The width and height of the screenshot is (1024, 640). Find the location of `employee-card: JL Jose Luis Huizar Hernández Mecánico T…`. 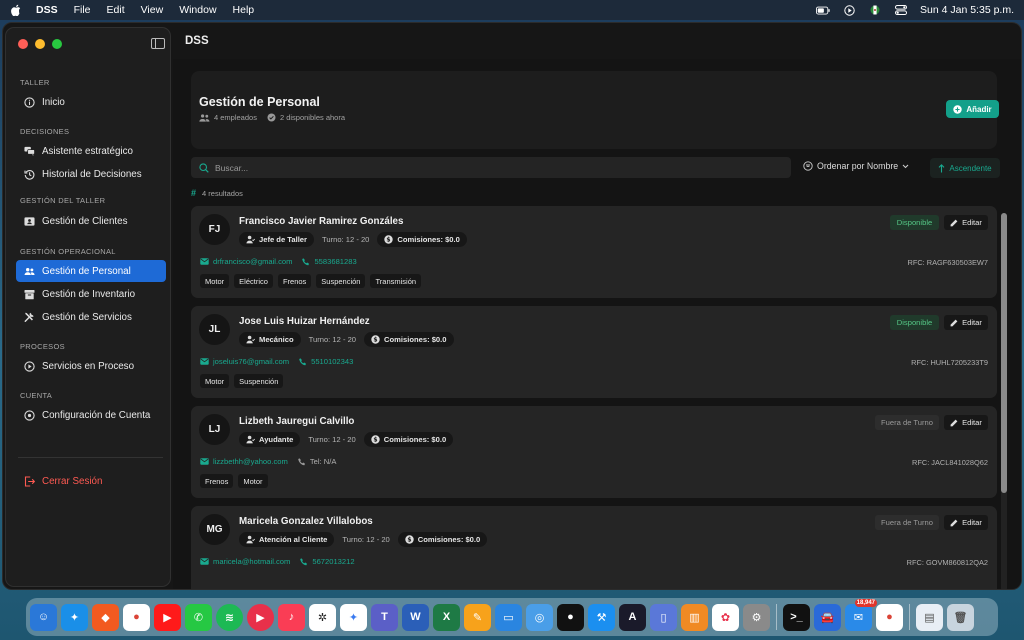

employee-card: JL Jose Luis Huizar Hernández Mecánico T… is located at coordinates (594, 352).